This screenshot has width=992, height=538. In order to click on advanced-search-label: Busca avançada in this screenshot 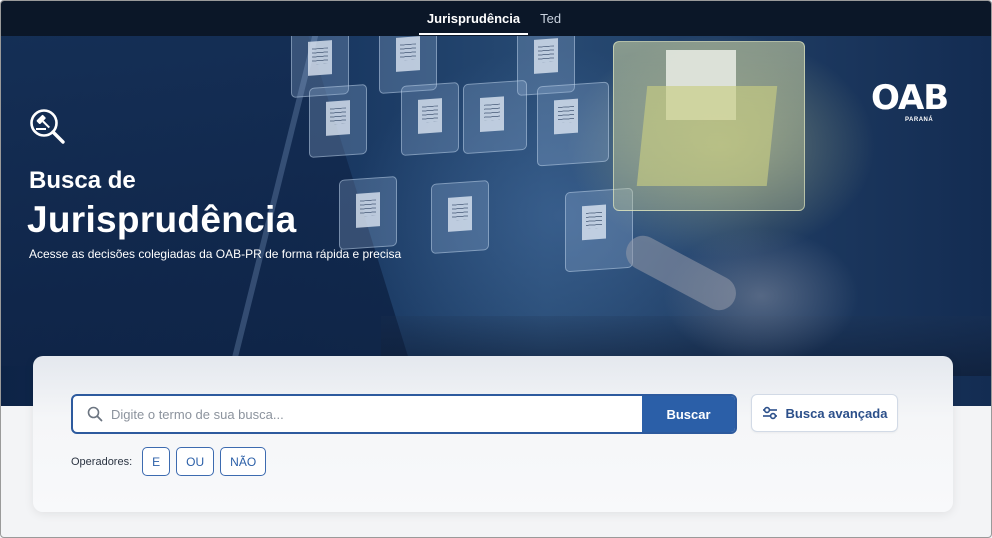, I will do `click(836, 413)`.